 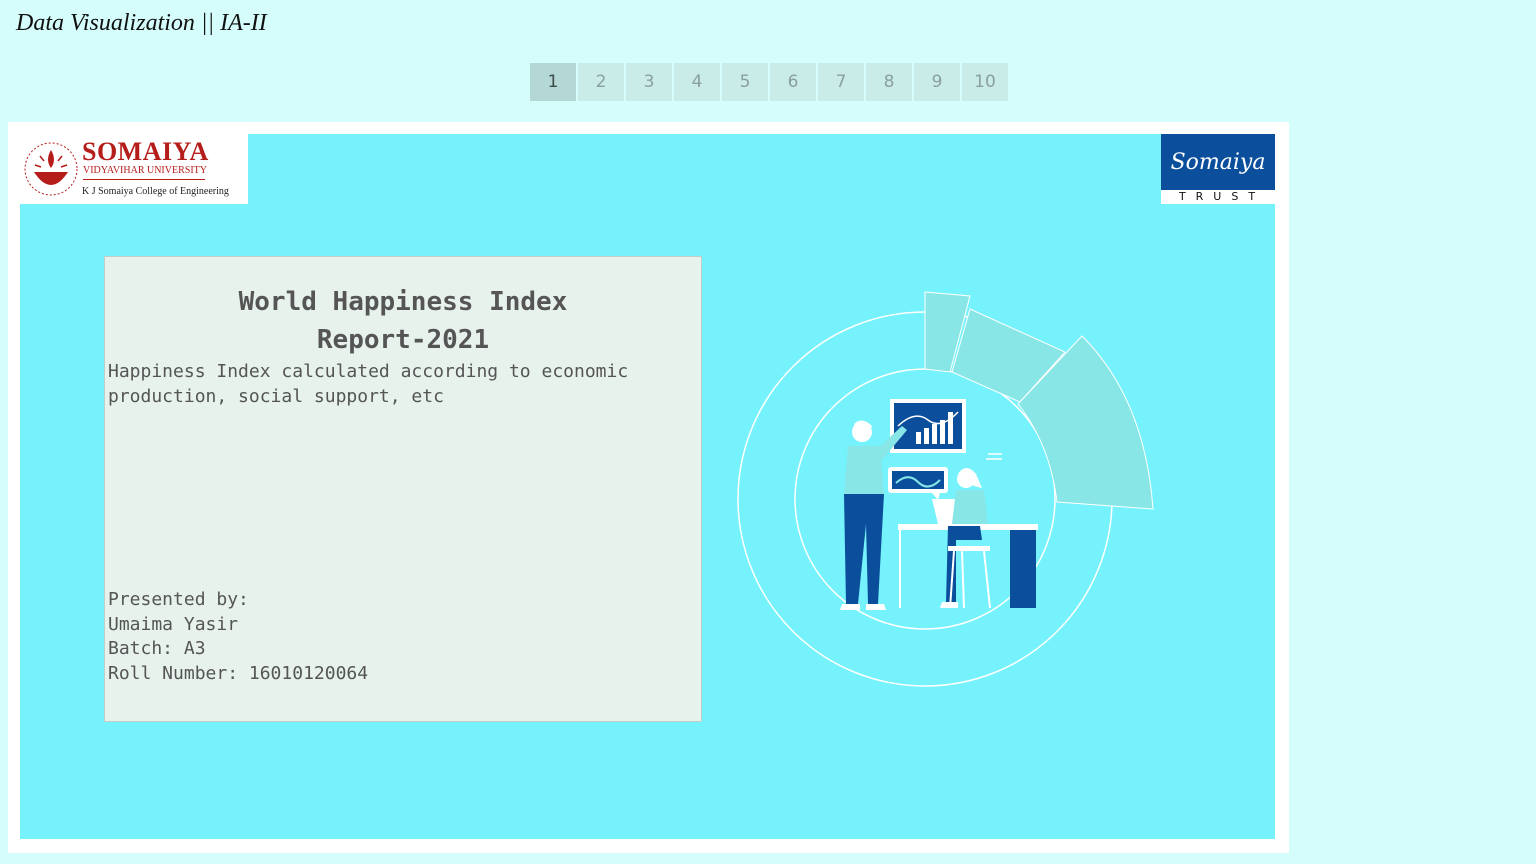 I want to click on slide-title-line-2: Report-2021, so click(x=403, y=340).